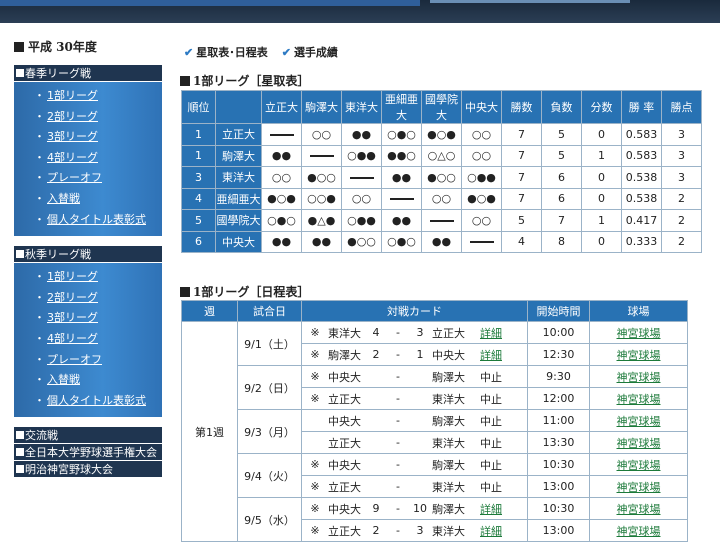 Image resolution: width=720 pixels, height=542 pixels. I want to click on venue-cell: 神宮球場, so click(638, 355).